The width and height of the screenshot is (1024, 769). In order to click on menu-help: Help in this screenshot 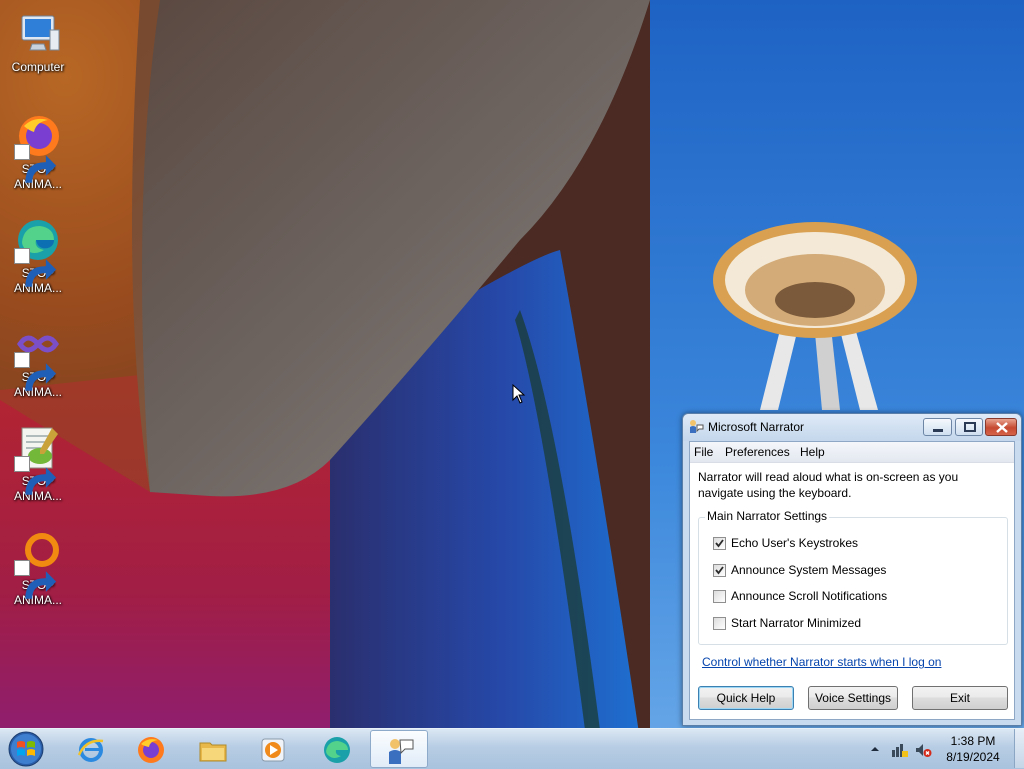, I will do `click(812, 452)`.